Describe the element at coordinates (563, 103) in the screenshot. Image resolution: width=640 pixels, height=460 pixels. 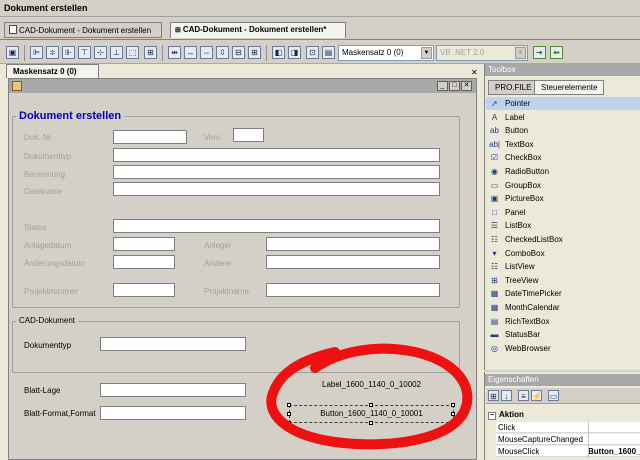
I see `toolbox-item-pointer: ➚ Pointer` at that location.